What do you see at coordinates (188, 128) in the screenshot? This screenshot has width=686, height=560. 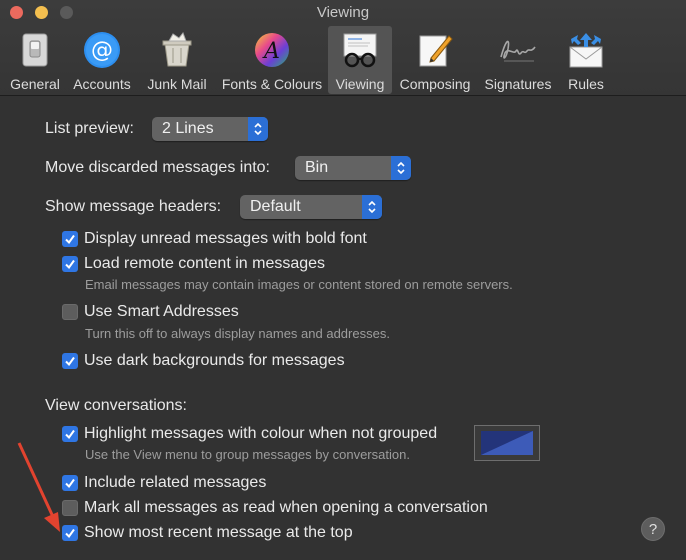 I see `list-preview-value: 2 Lines` at bounding box center [188, 128].